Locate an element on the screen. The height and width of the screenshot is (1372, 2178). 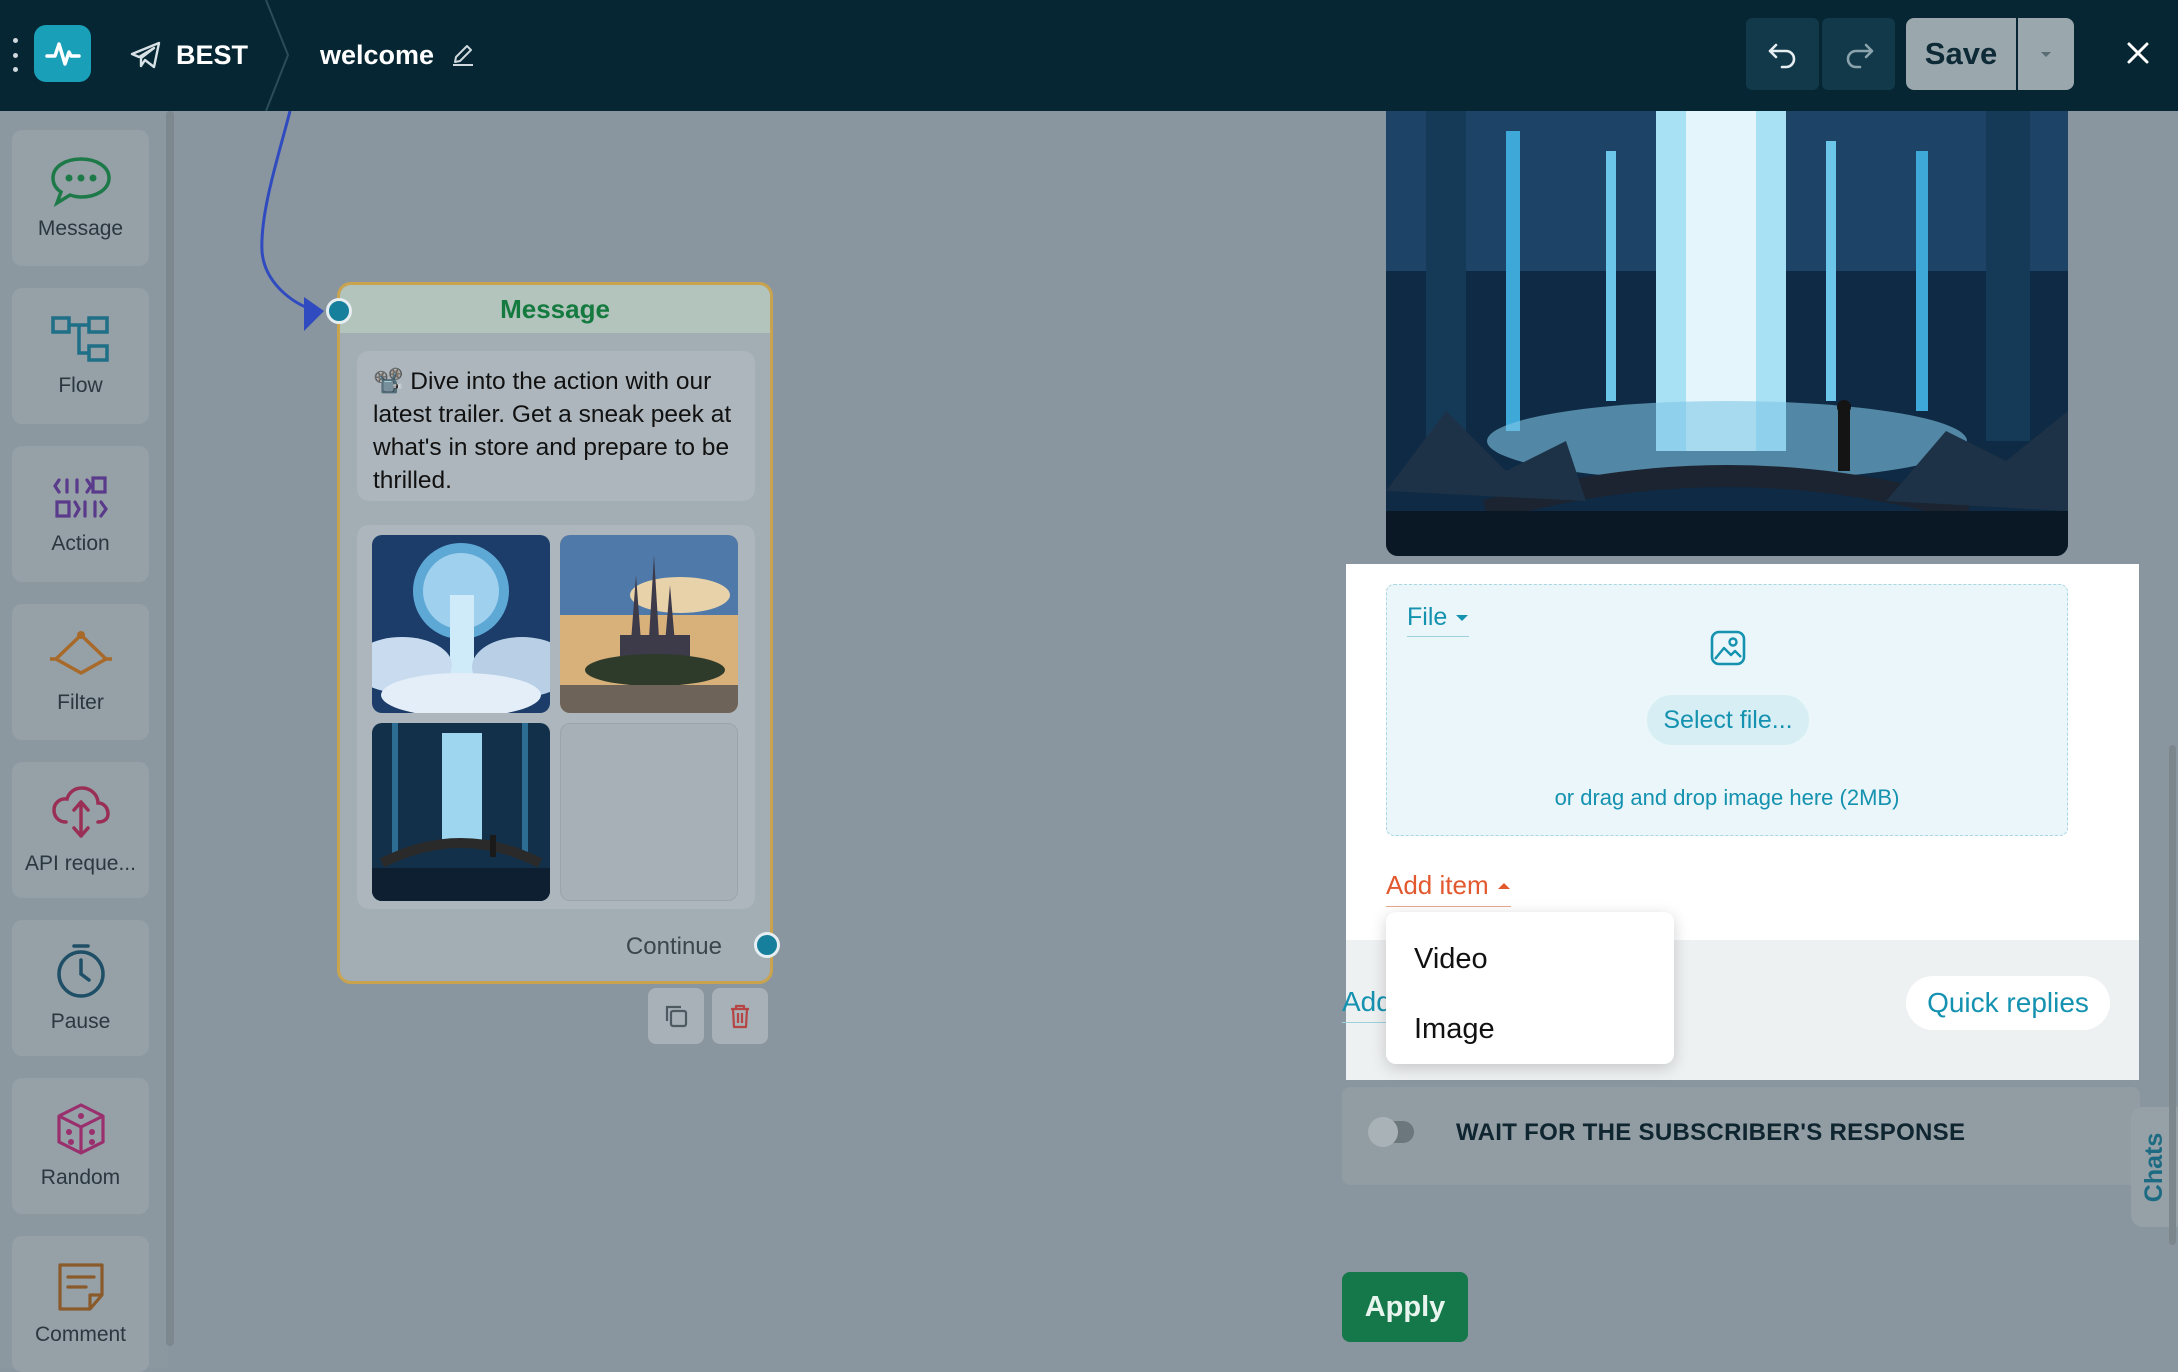
close-icon is located at coordinates (2138, 53).